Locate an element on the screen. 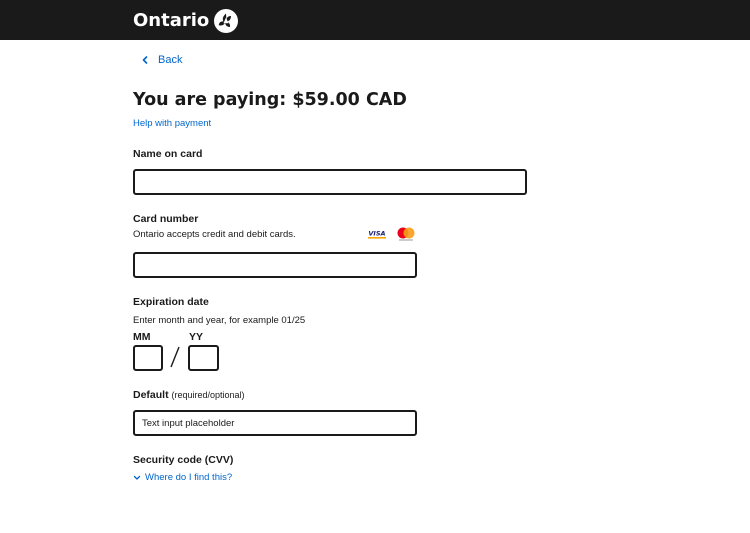  mastercard-logo-icon is located at coordinates (406, 234).